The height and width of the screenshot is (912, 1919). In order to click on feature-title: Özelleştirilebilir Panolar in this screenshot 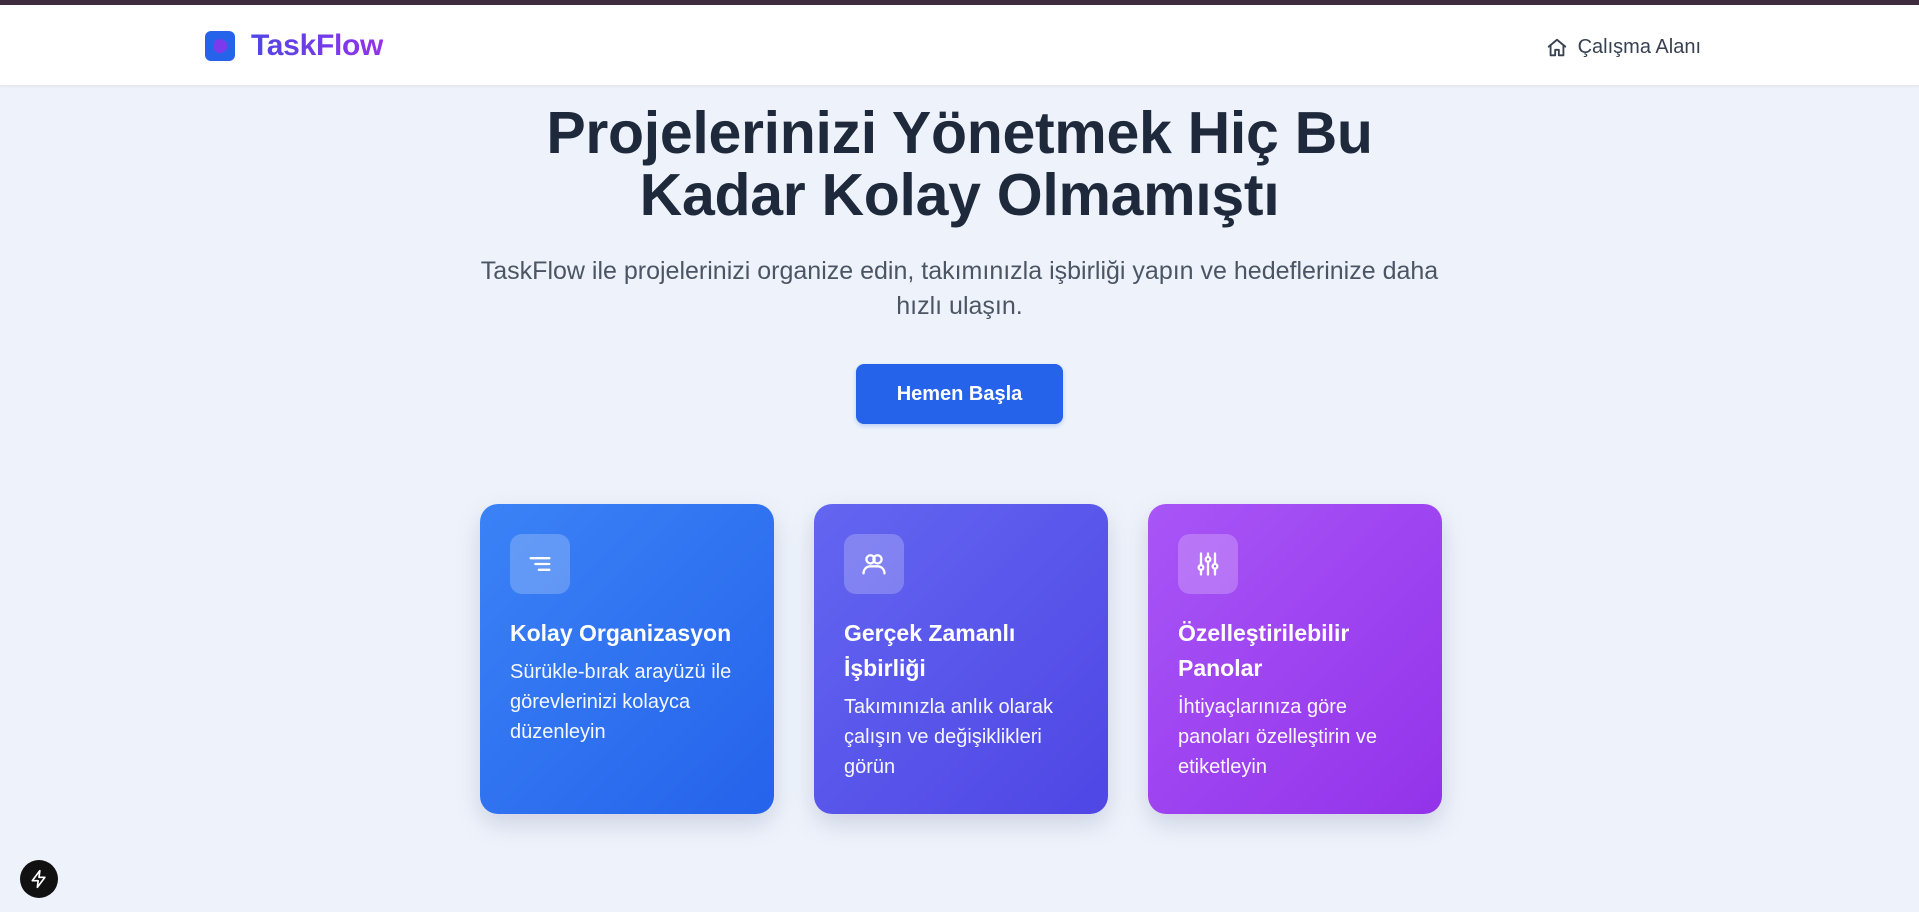, I will do `click(1264, 650)`.